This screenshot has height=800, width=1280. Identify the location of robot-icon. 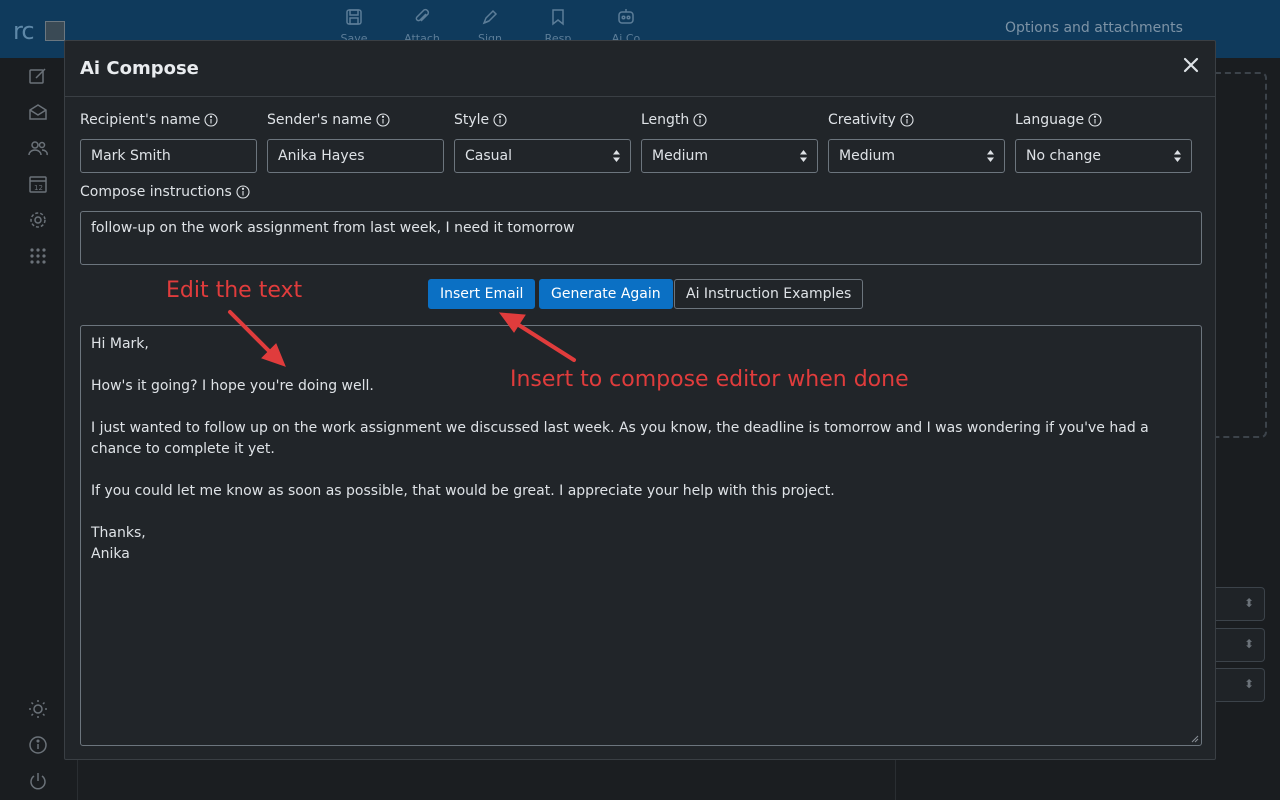
(626, 16).